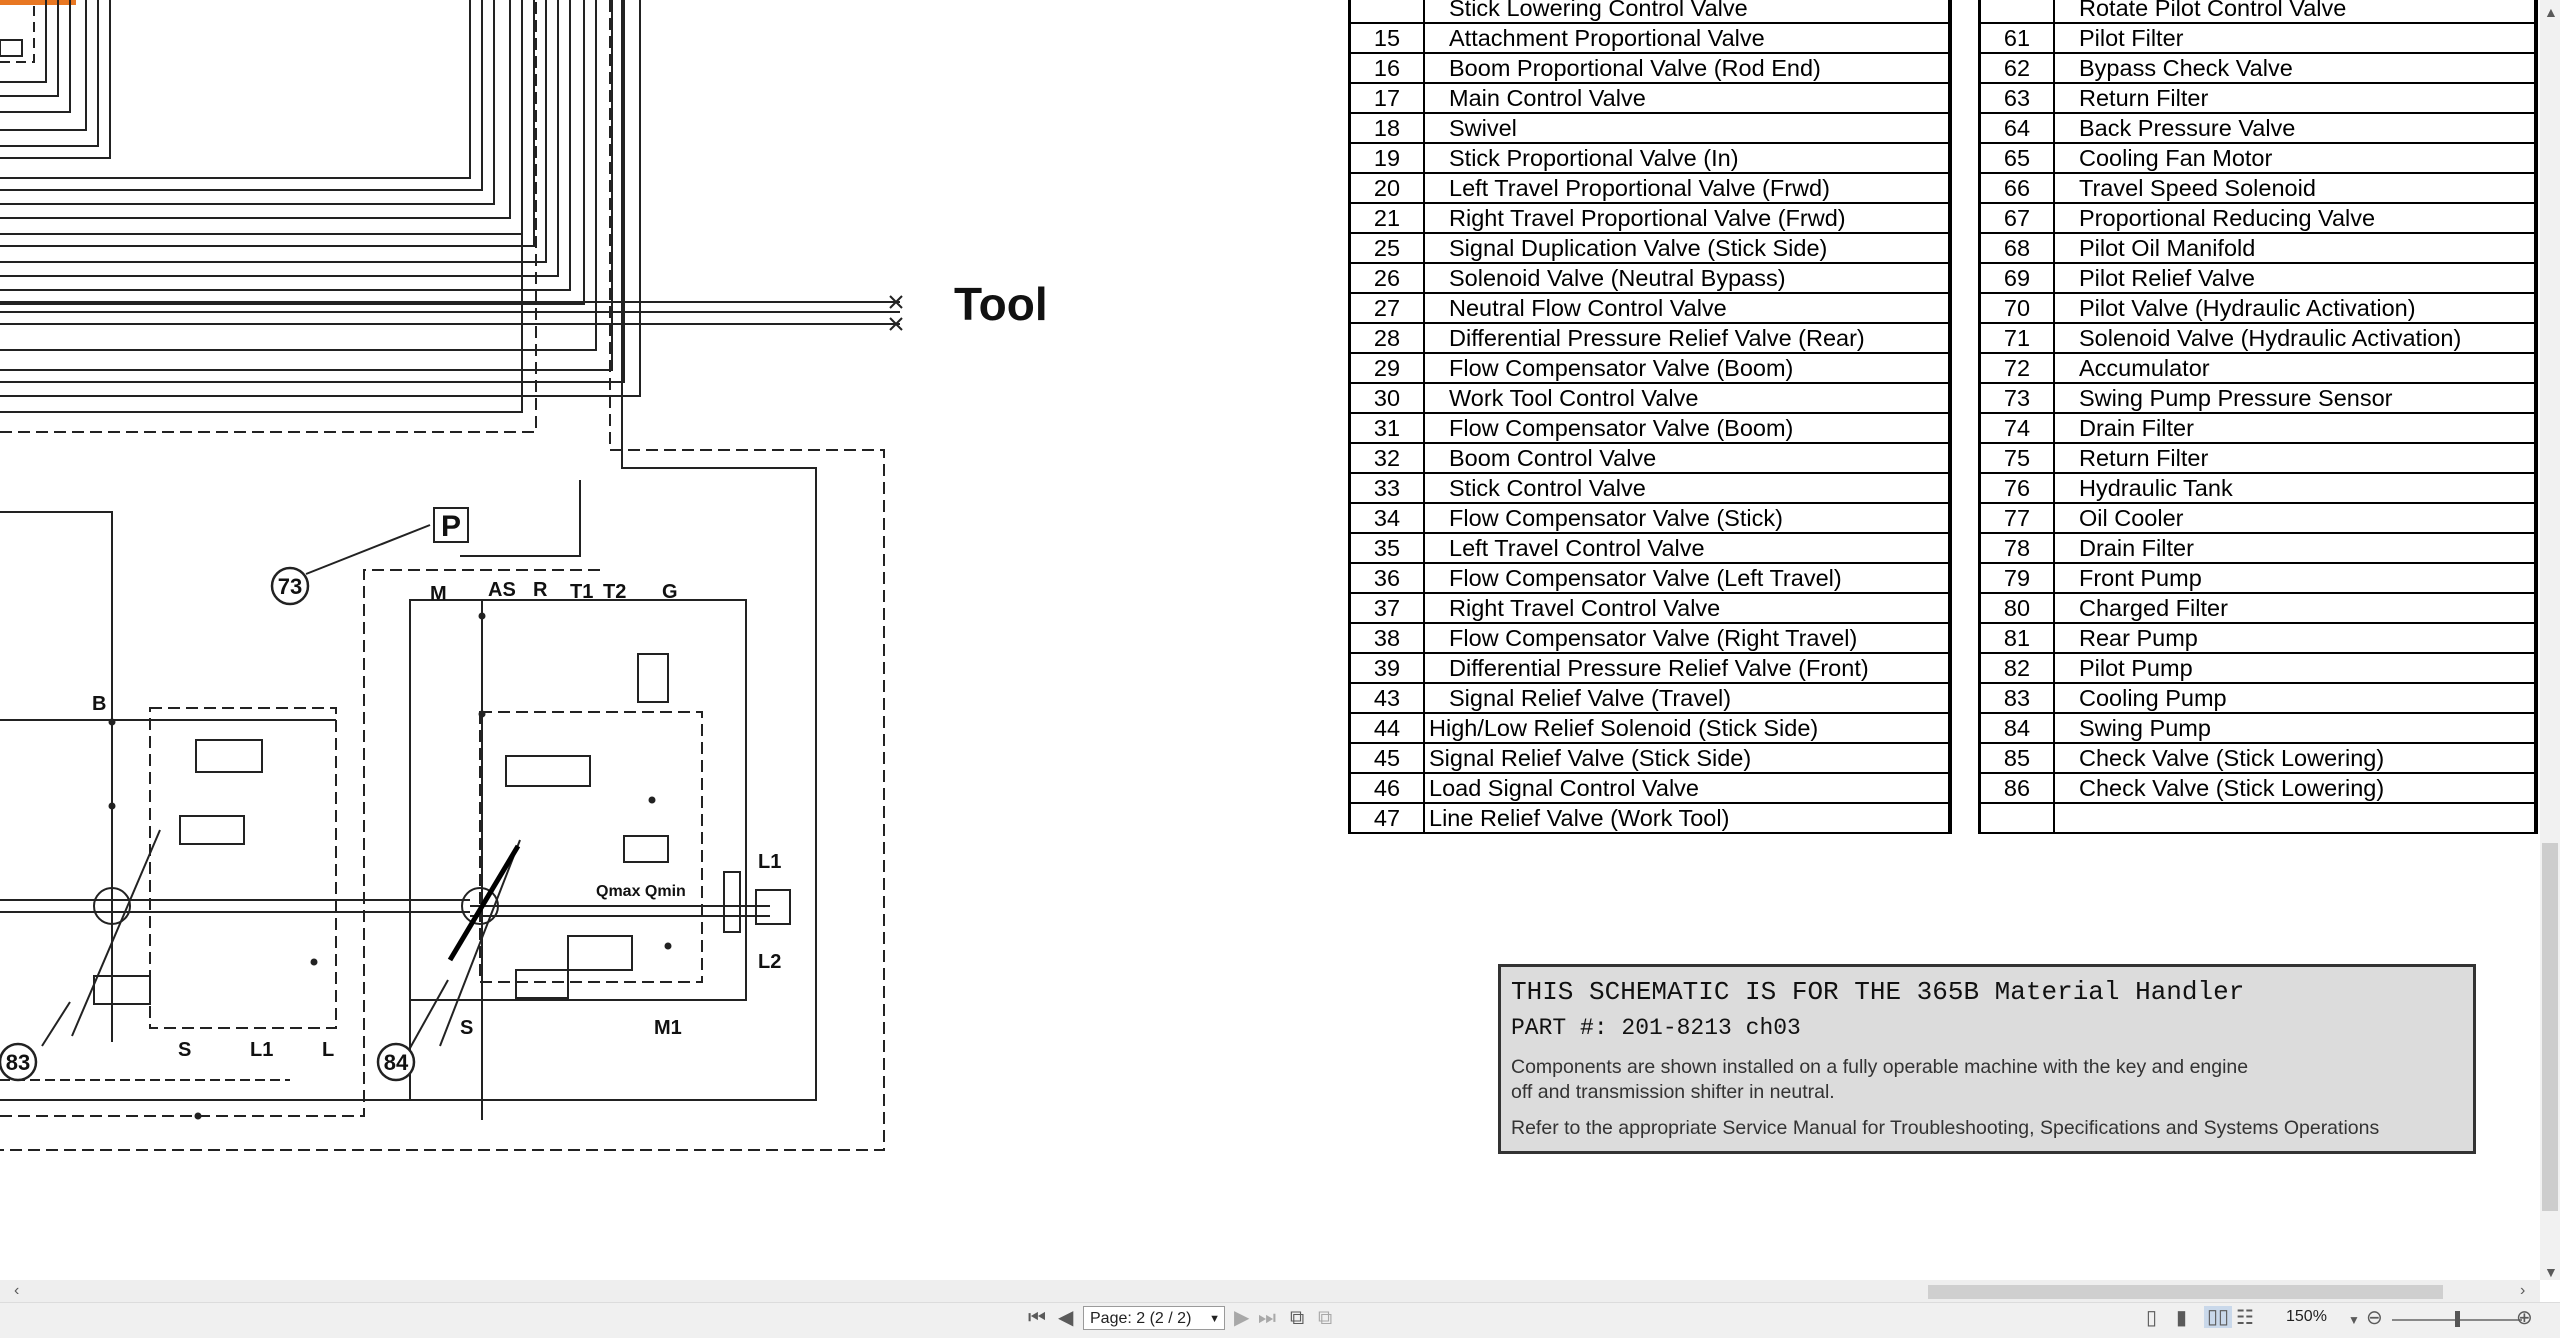  Describe the element at coordinates (1386, 128) in the screenshot. I see `part-number: 18` at that location.